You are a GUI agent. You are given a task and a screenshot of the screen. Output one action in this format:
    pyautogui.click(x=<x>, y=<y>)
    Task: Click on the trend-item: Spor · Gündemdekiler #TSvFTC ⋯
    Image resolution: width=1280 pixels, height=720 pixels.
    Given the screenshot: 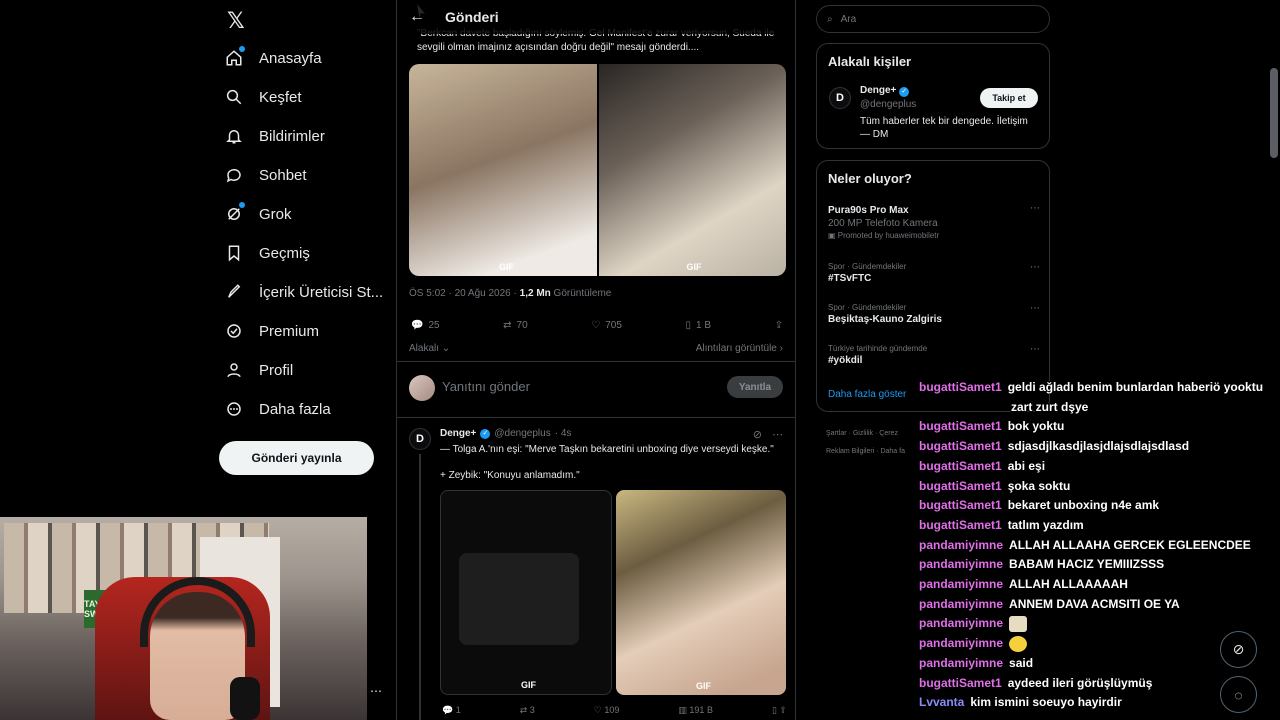 What is the action you would take?
    pyautogui.click(x=934, y=273)
    